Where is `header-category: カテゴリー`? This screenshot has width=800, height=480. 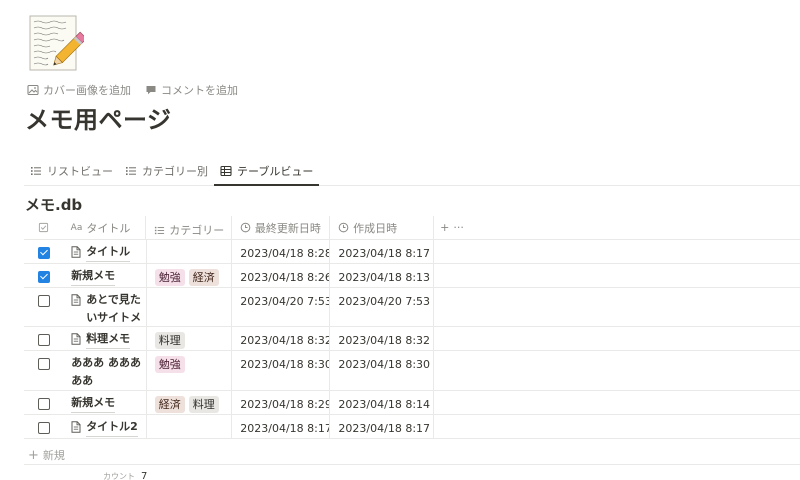 header-category: カテゴリー is located at coordinates (189, 227).